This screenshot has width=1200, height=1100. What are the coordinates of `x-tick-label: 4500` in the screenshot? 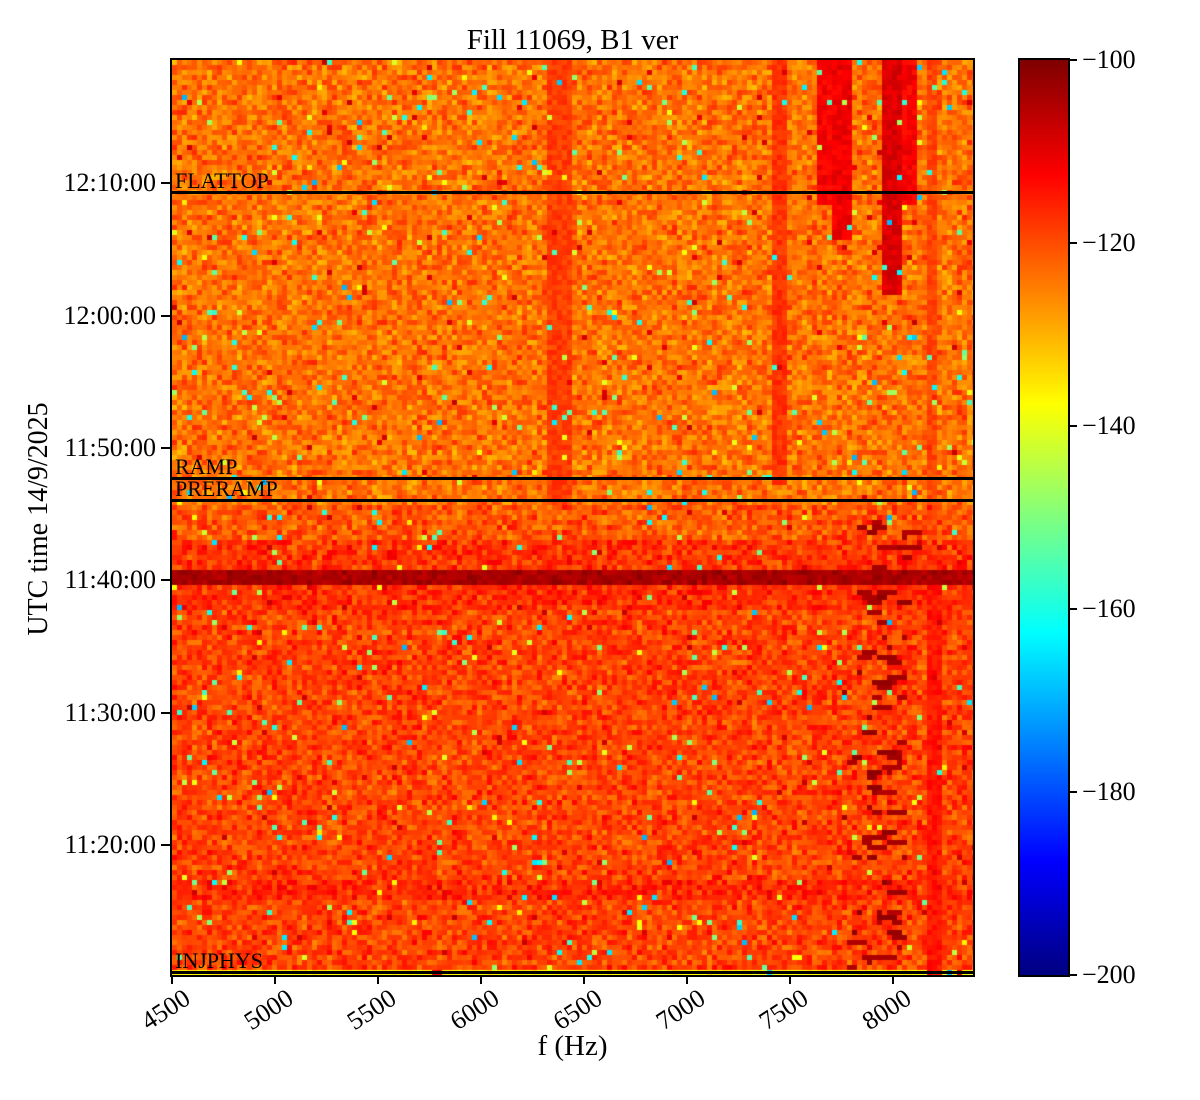 It's located at (165, 1009).